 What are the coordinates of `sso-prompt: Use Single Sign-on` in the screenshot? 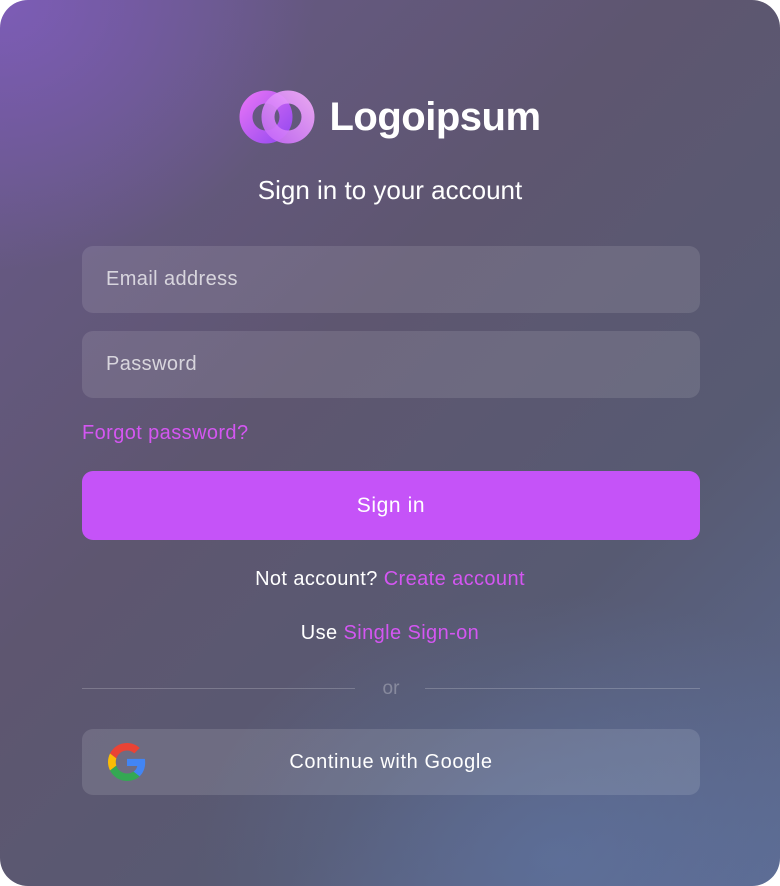 It's located at (390, 633).